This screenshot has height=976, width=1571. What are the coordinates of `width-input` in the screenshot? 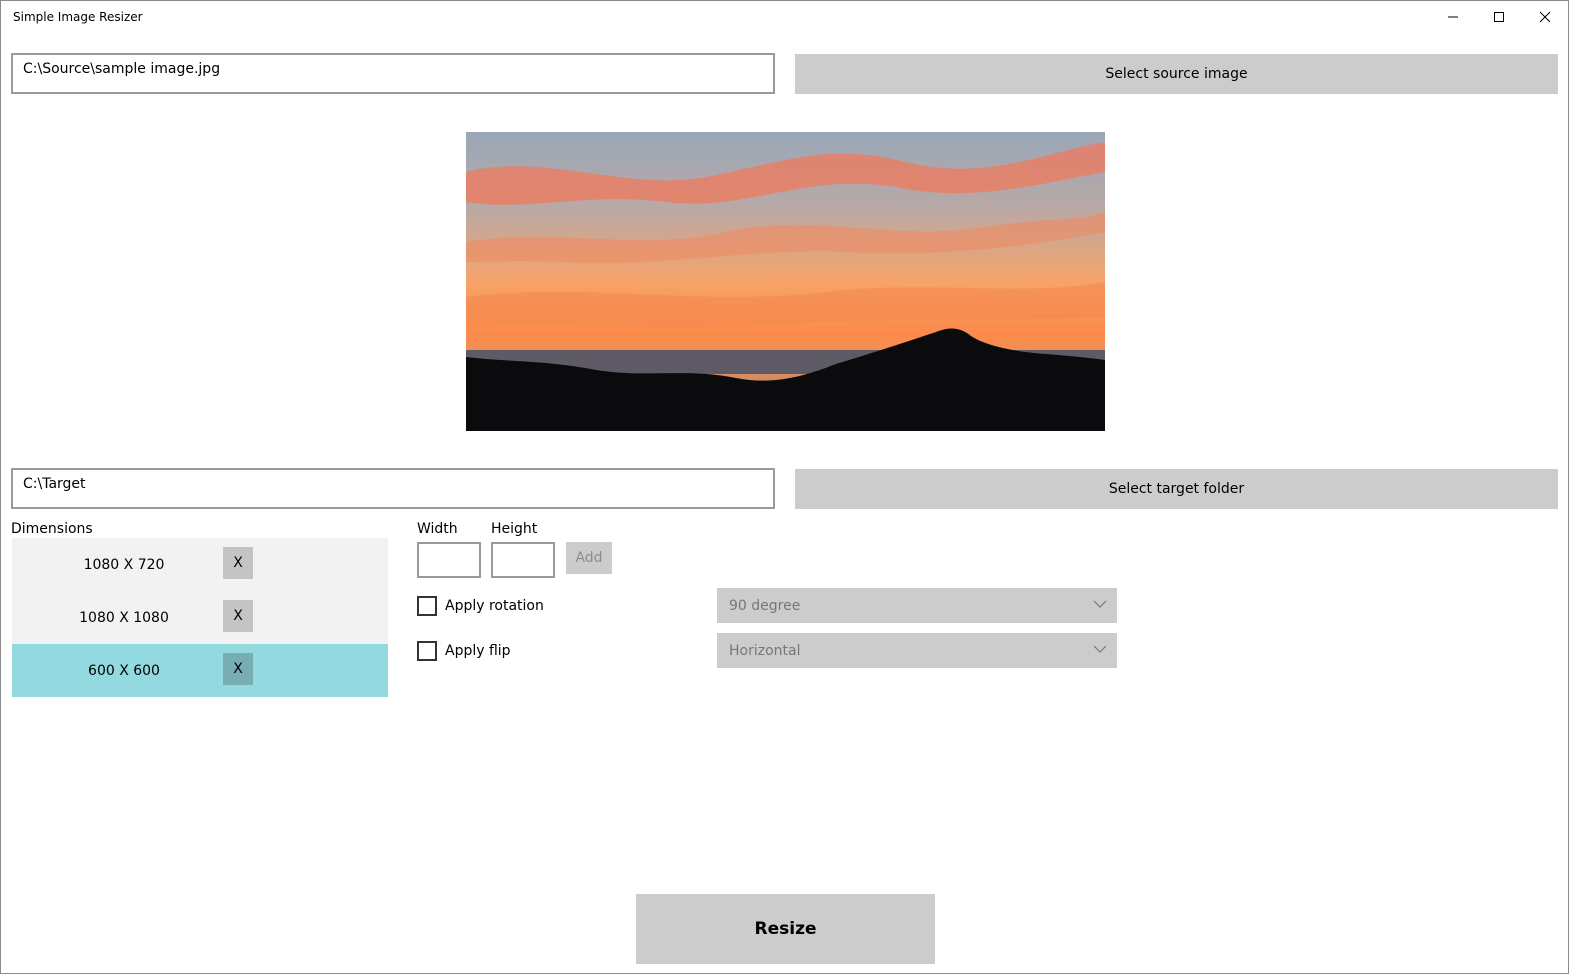 It's located at (449, 560).